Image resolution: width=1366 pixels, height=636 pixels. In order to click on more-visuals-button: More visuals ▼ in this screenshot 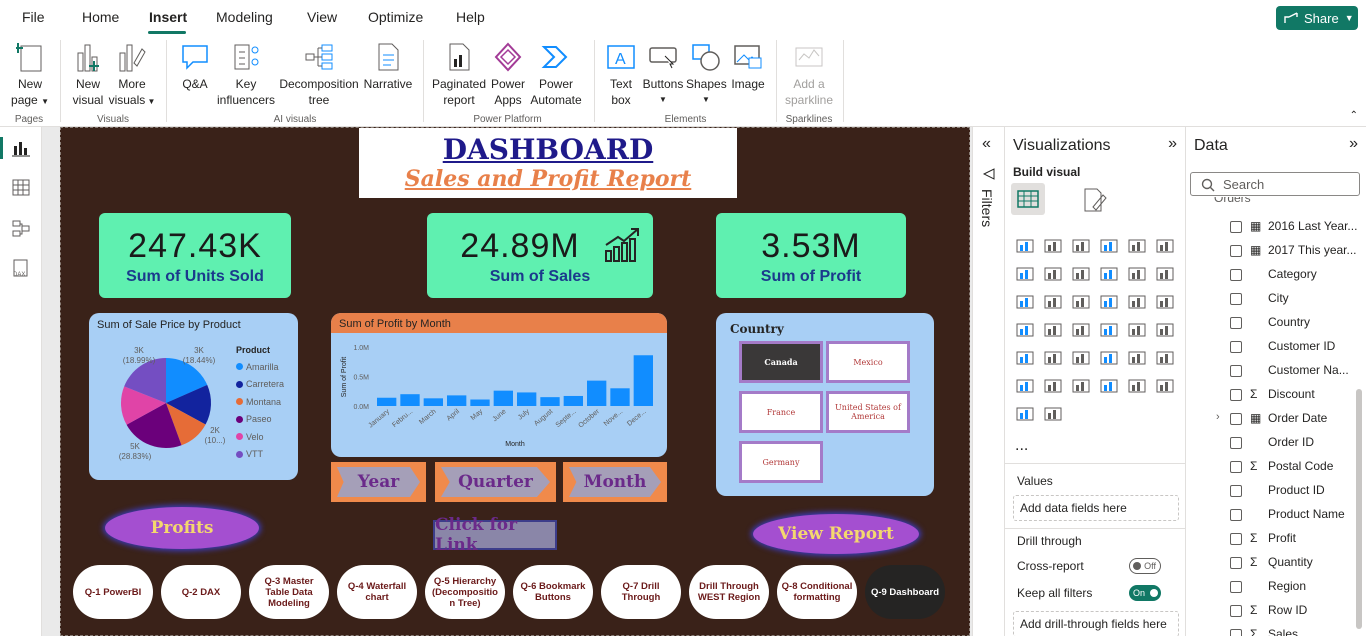, I will do `click(132, 75)`.